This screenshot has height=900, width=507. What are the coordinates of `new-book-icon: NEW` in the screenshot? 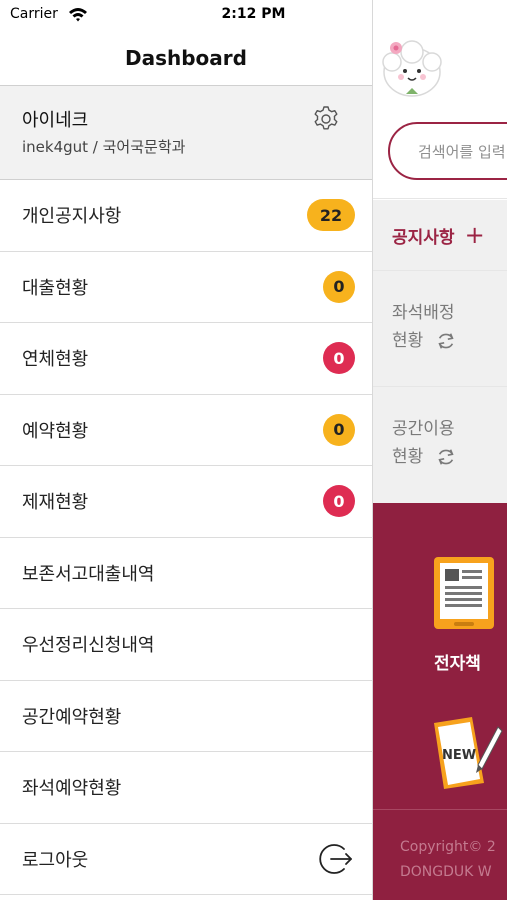 It's located at (466, 753).